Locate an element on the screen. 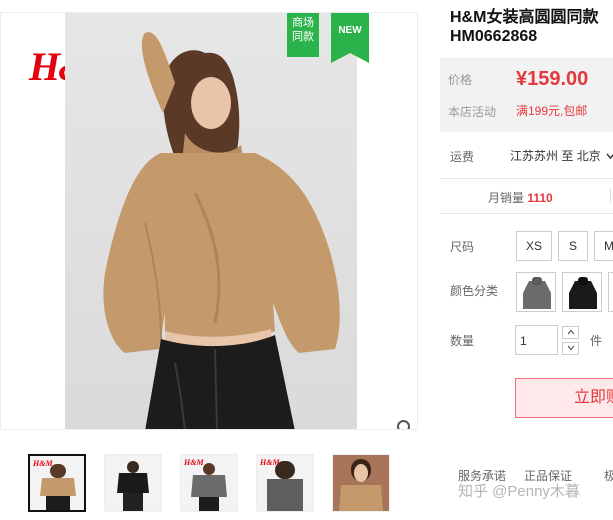  size-option-m: M is located at coordinates (603, 246).